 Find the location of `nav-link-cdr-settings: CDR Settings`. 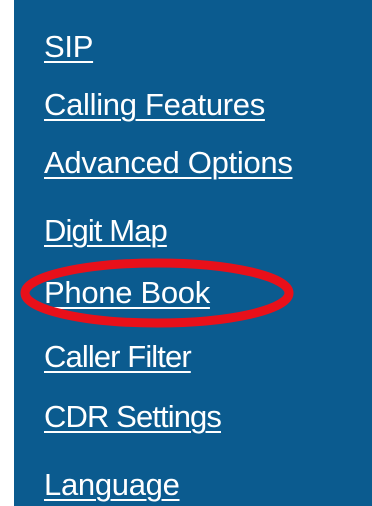

nav-link-cdr-settings: CDR Settings is located at coordinates (133, 416).